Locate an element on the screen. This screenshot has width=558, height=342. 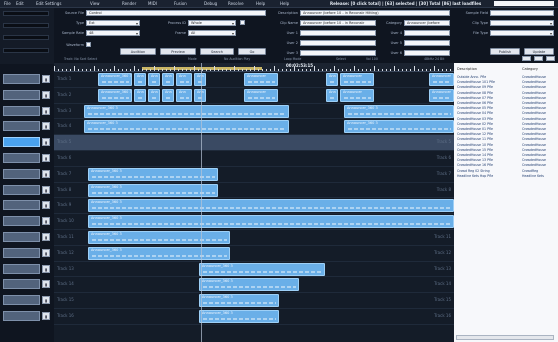
file-type-select is located at coordinates (522, 33).